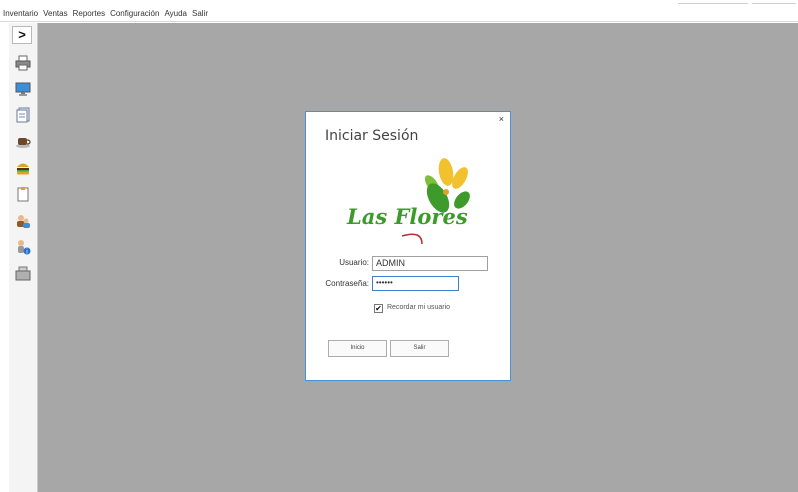 The width and height of the screenshot is (798, 492). What do you see at coordinates (134, 13) in the screenshot?
I see `menu-configuracion: Configuración` at bounding box center [134, 13].